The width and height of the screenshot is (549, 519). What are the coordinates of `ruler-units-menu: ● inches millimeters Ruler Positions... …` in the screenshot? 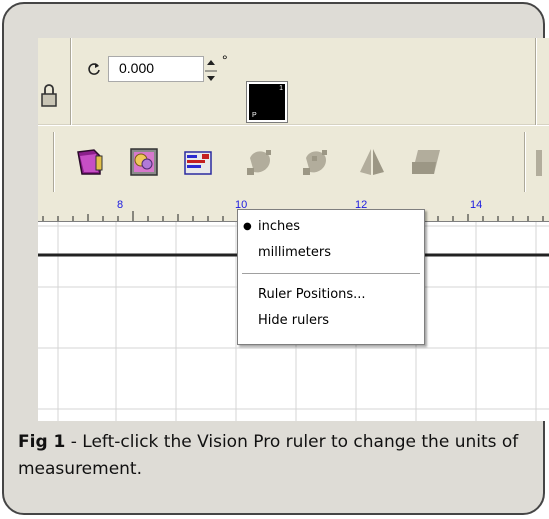 It's located at (331, 277).